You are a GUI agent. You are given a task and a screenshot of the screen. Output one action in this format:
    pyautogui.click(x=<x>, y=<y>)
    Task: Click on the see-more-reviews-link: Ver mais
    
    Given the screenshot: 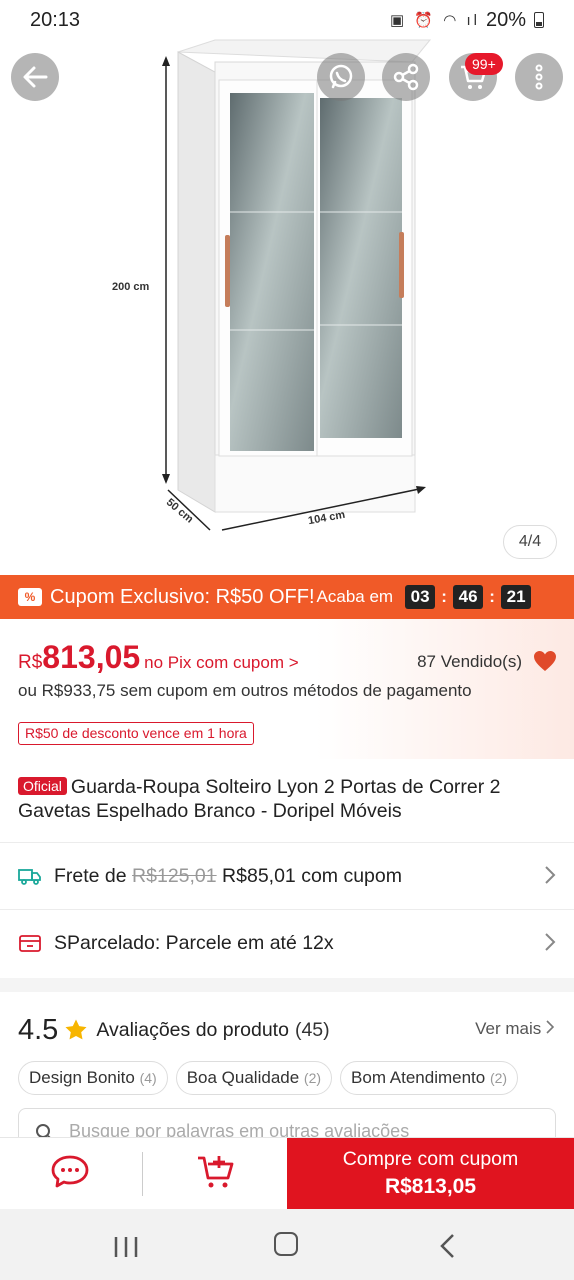 What is the action you would take?
    pyautogui.click(x=515, y=1029)
    